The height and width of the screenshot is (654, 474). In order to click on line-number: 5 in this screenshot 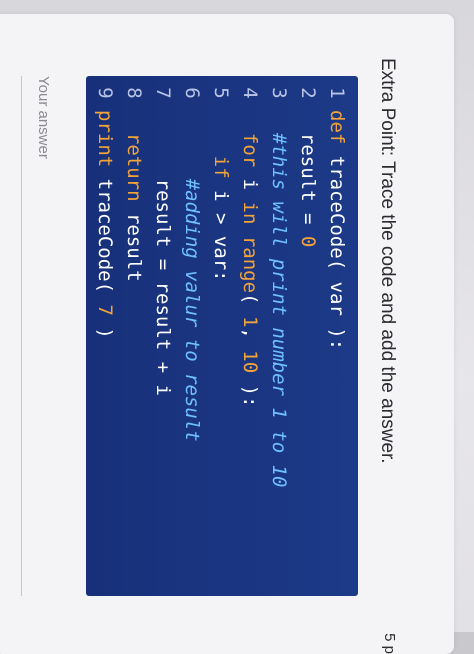, I will do `click(221, 93)`.